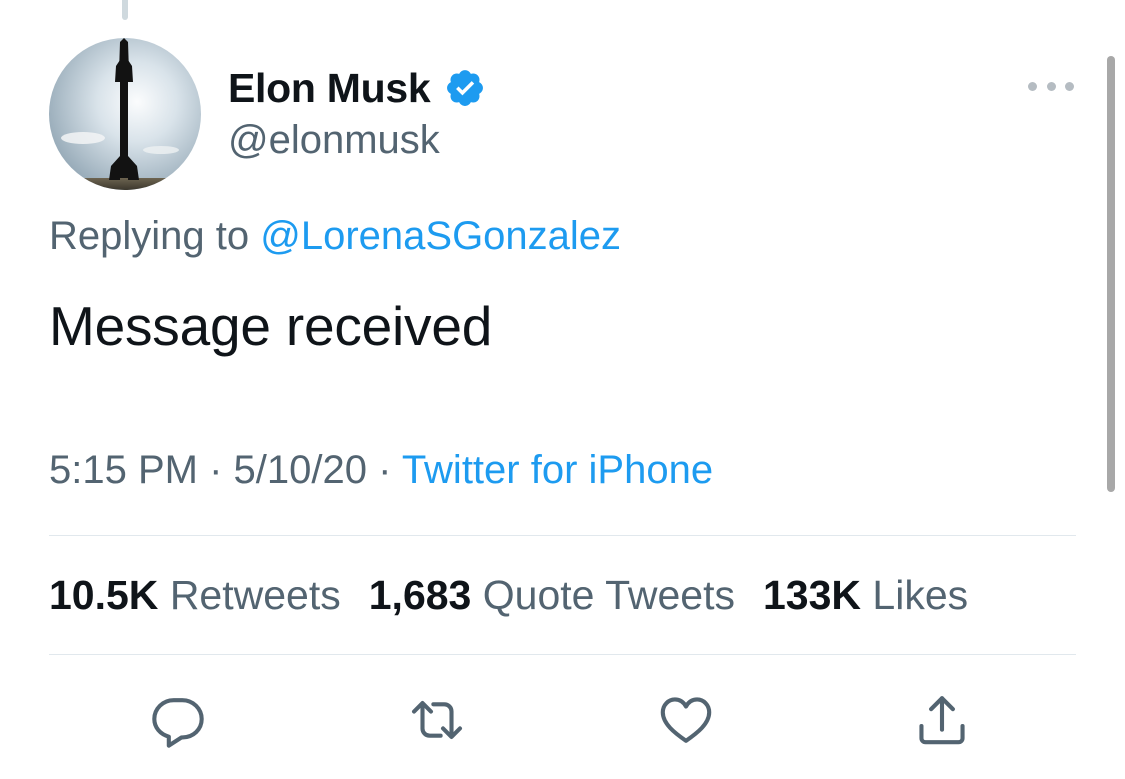  Describe the element at coordinates (562, 720) in the screenshot. I see `tweet-actions-bar` at that location.